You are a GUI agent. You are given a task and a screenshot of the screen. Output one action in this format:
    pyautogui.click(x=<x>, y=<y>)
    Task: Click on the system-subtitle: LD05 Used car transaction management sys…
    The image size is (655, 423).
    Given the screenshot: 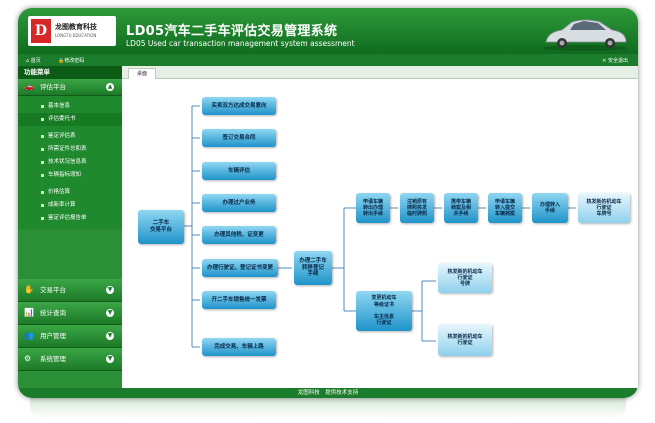 What is the action you would take?
    pyautogui.click(x=240, y=43)
    